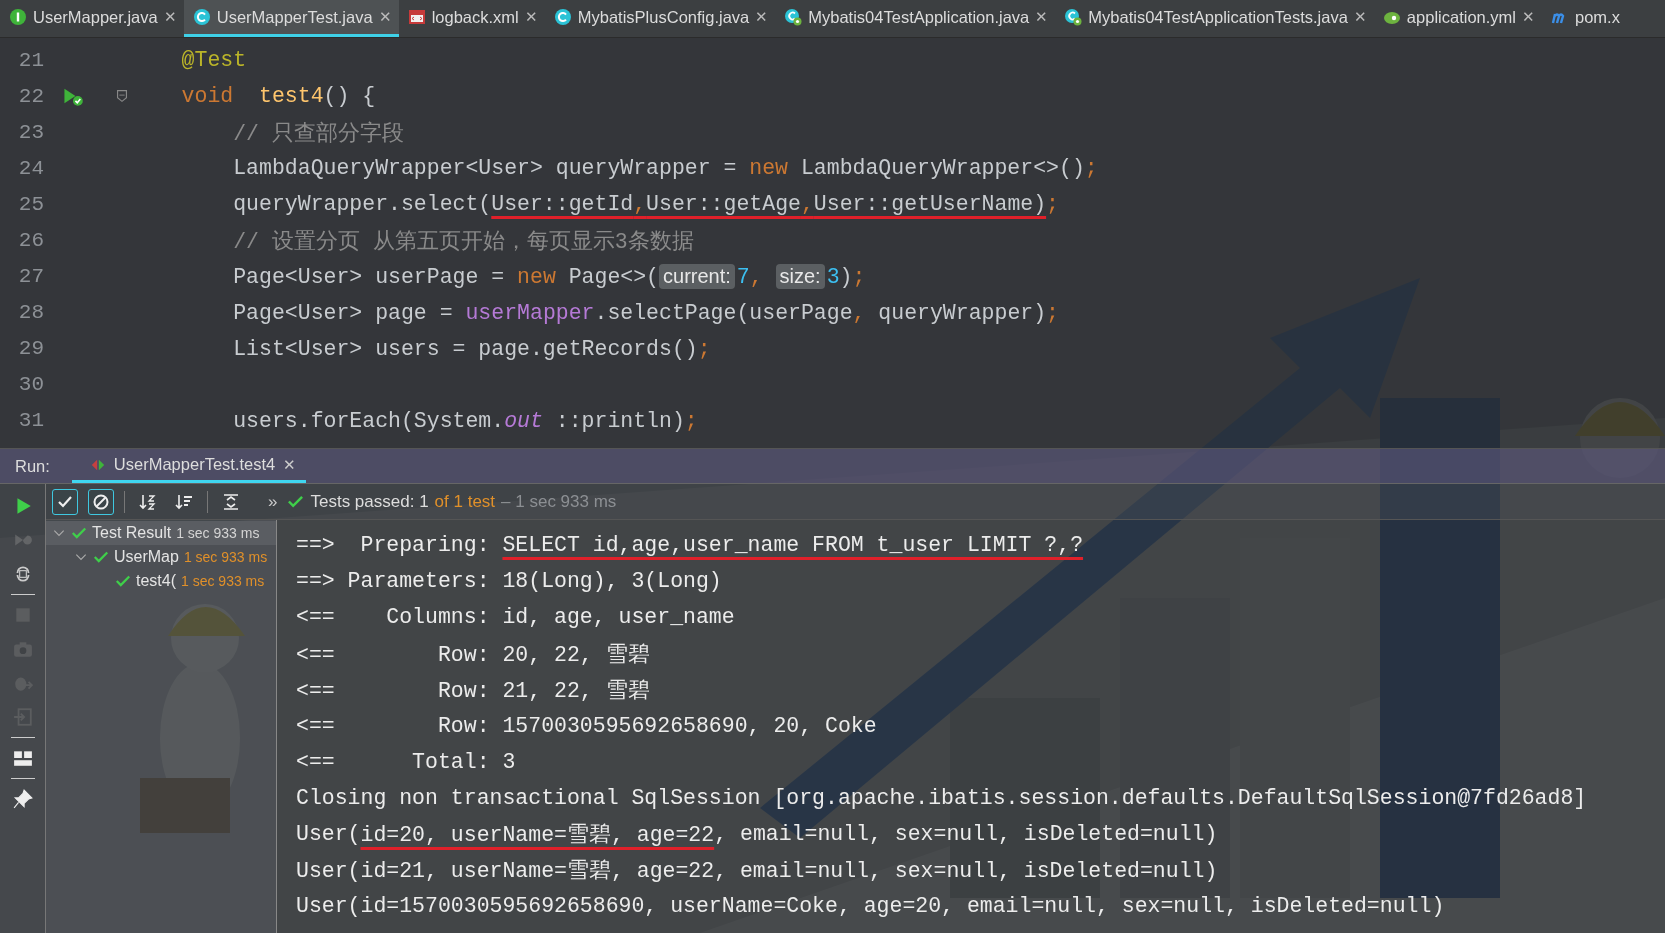  I want to click on sort-lines-icon, so click(184, 501).